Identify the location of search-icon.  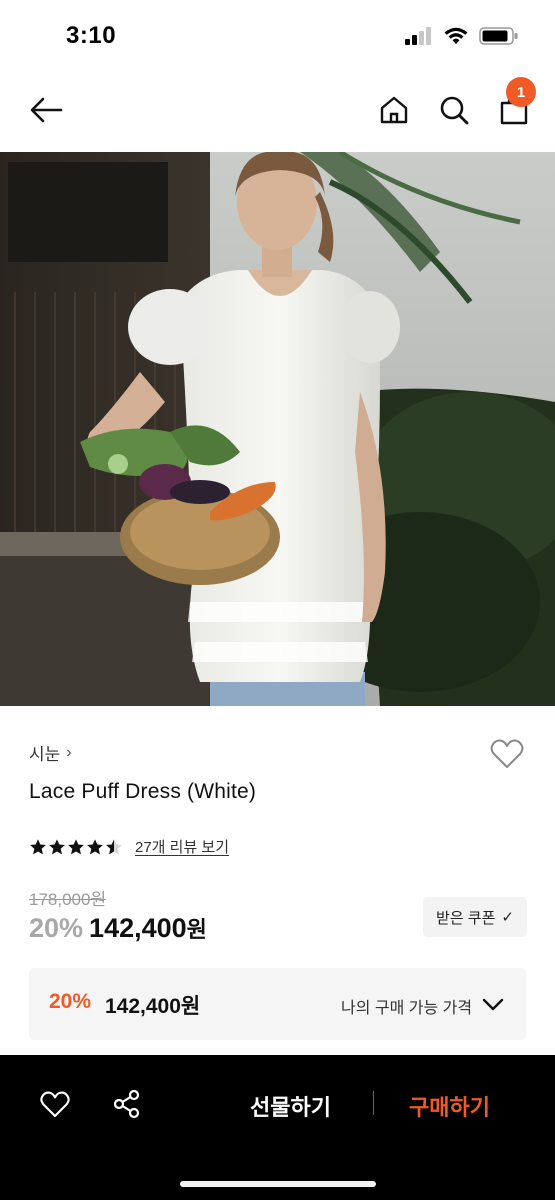
(454, 110).